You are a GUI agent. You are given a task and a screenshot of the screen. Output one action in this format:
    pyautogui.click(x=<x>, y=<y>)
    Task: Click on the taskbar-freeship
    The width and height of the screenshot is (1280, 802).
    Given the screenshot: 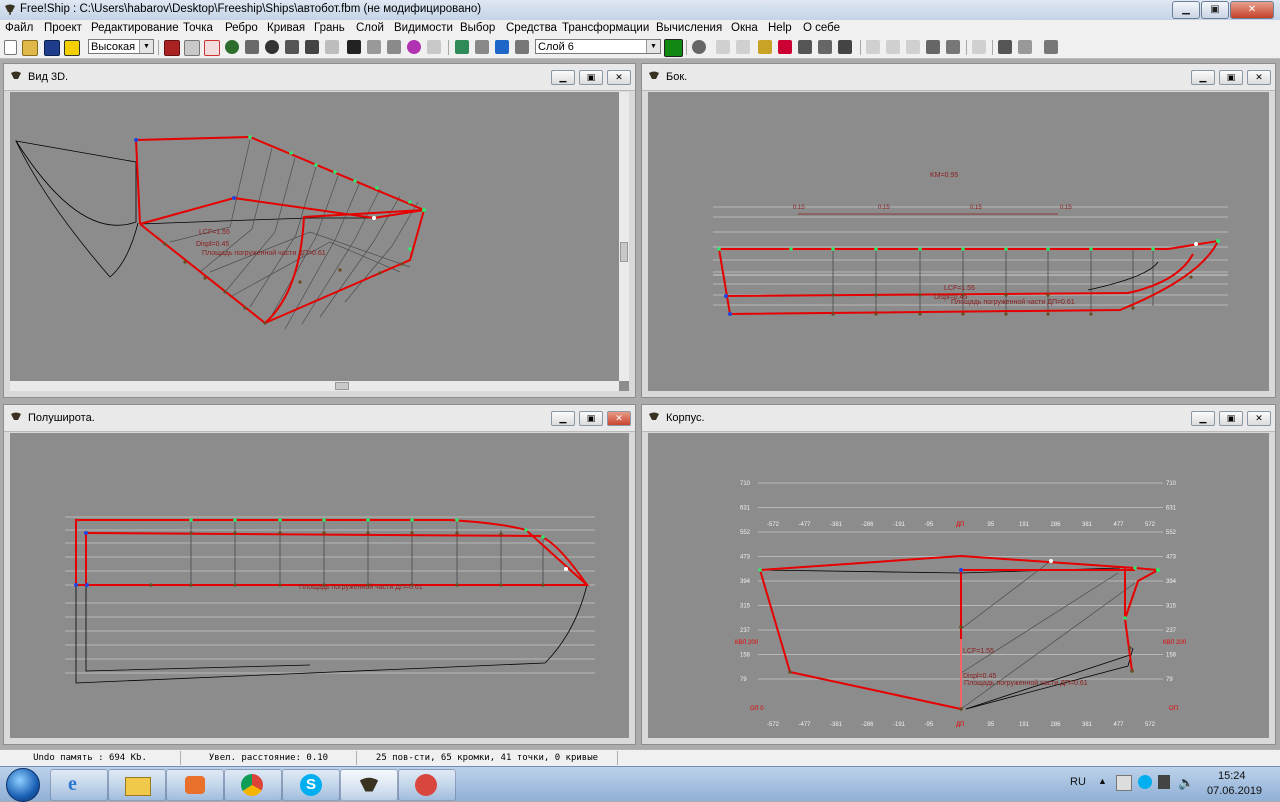 What is the action you would take?
    pyautogui.click(x=369, y=785)
    